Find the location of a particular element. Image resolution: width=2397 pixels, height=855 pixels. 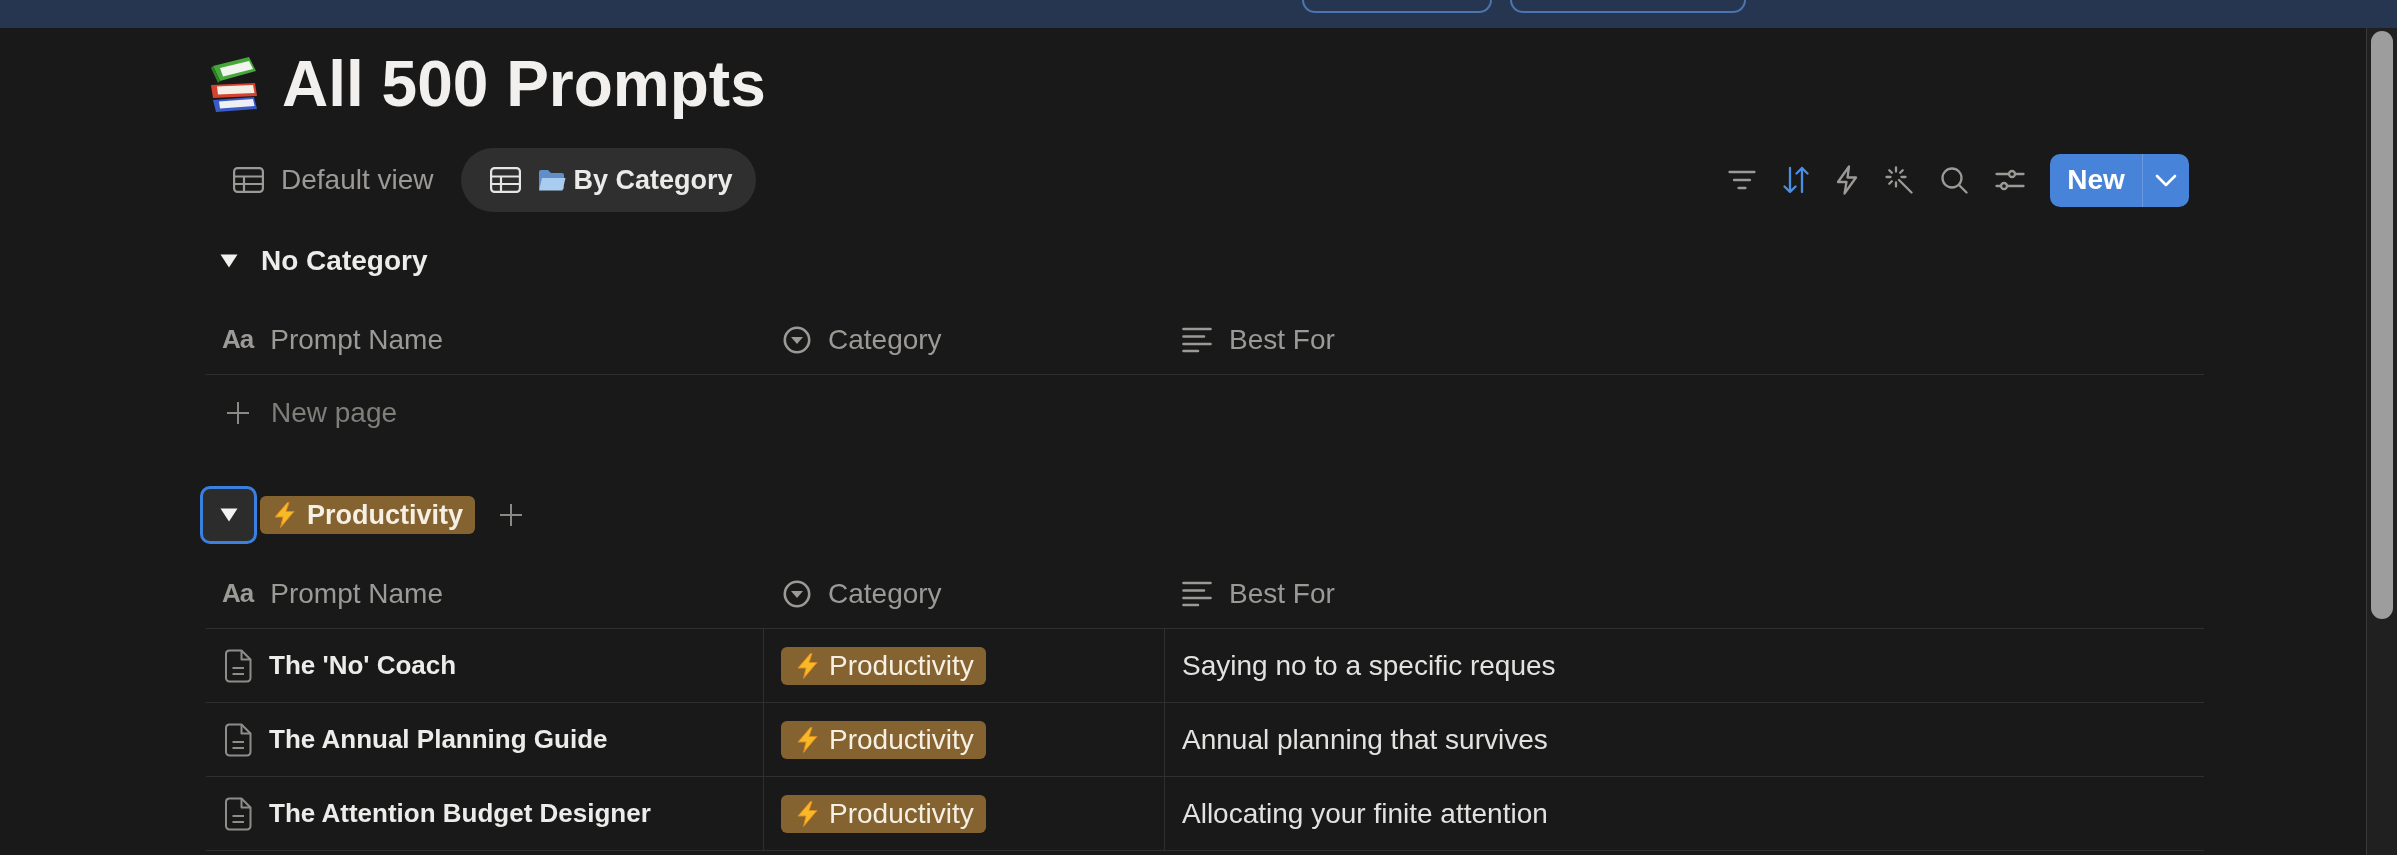

page-title: All 500 Prompts is located at coordinates (524, 84).